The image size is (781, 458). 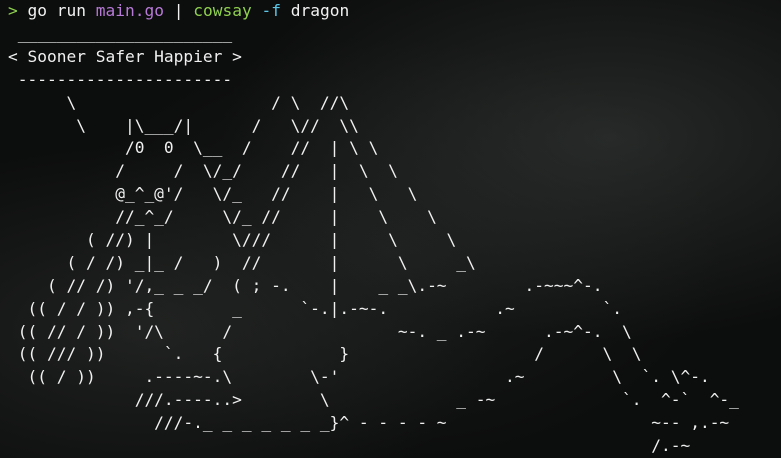 What do you see at coordinates (13, 10) in the screenshot?
I see `prompt-symbol: >` at bounding box center [13, 10].